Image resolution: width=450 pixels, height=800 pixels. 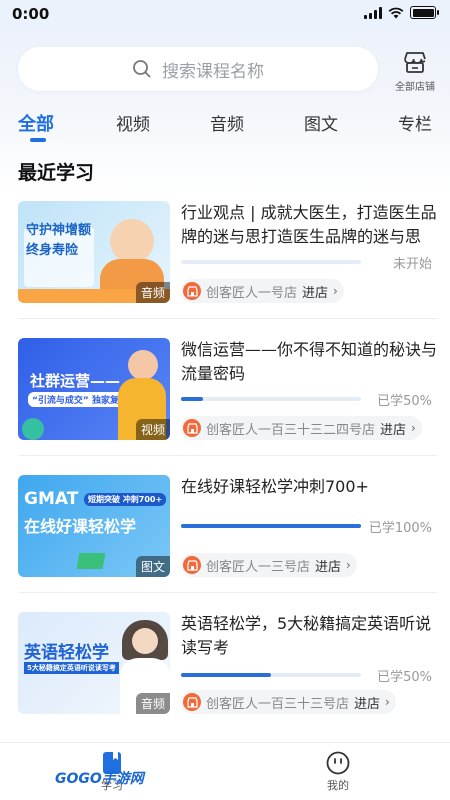 I want to click on thumb-text: “引流与成交” 独家复盘, so click(x=80, y=399).